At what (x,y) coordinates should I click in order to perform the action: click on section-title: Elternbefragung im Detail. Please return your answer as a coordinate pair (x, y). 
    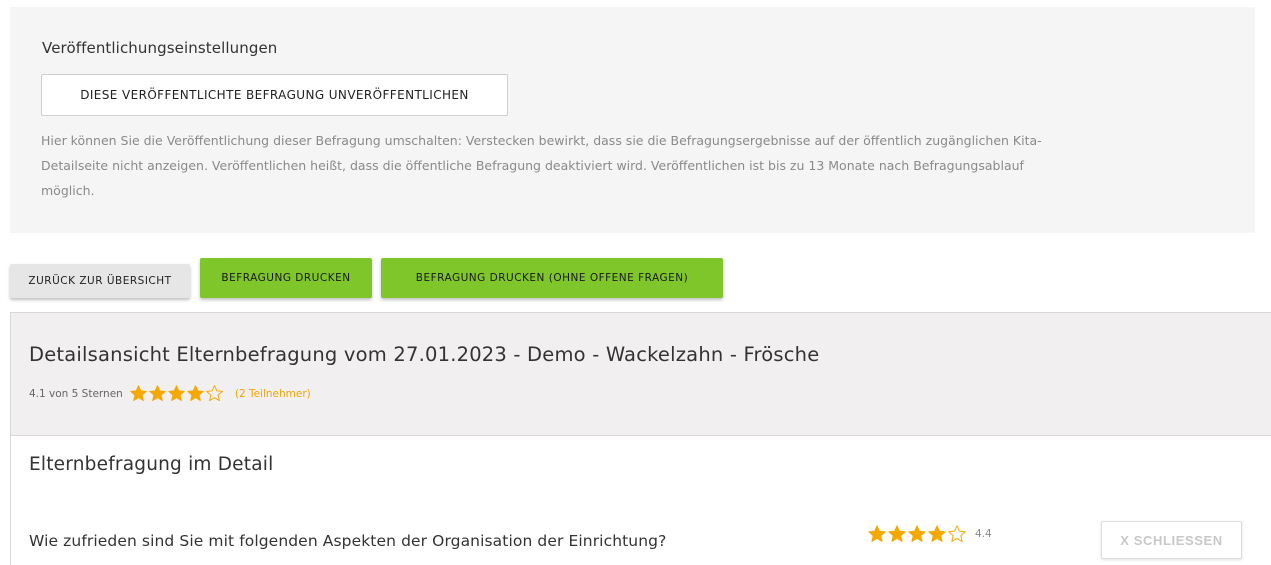
    Looking at the image, I should click on (151, 464).